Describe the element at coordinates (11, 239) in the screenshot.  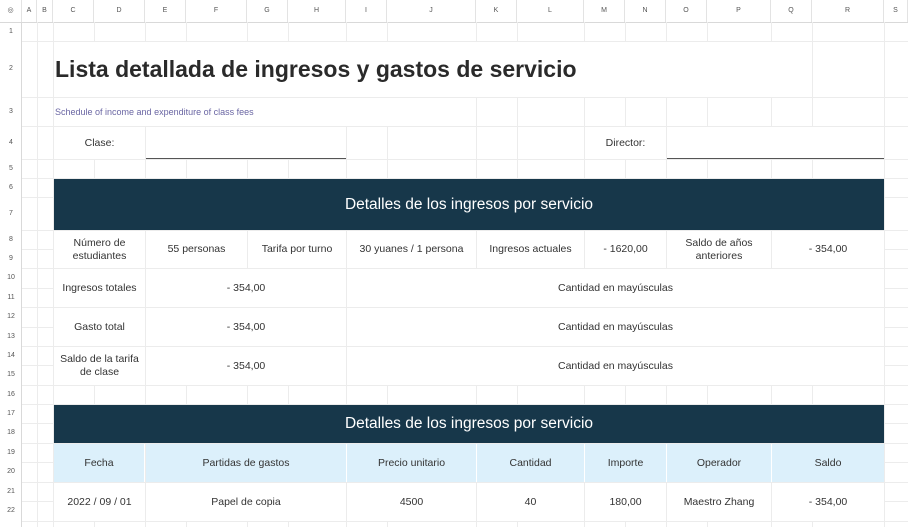
I see `row-header-8: 8` at that location.